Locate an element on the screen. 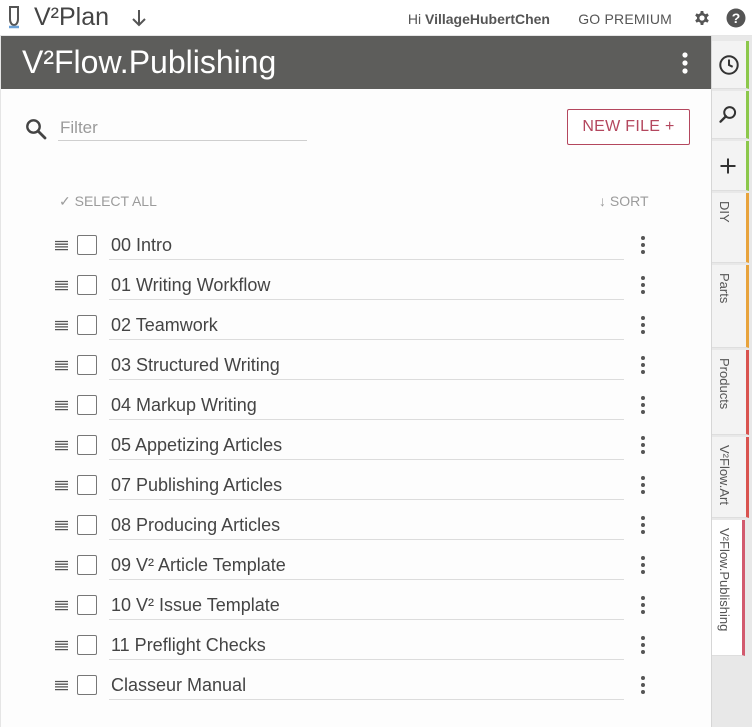 The image size is (752, 727). file-name: 09 V² Article Template is located at coordinates (366, 563).